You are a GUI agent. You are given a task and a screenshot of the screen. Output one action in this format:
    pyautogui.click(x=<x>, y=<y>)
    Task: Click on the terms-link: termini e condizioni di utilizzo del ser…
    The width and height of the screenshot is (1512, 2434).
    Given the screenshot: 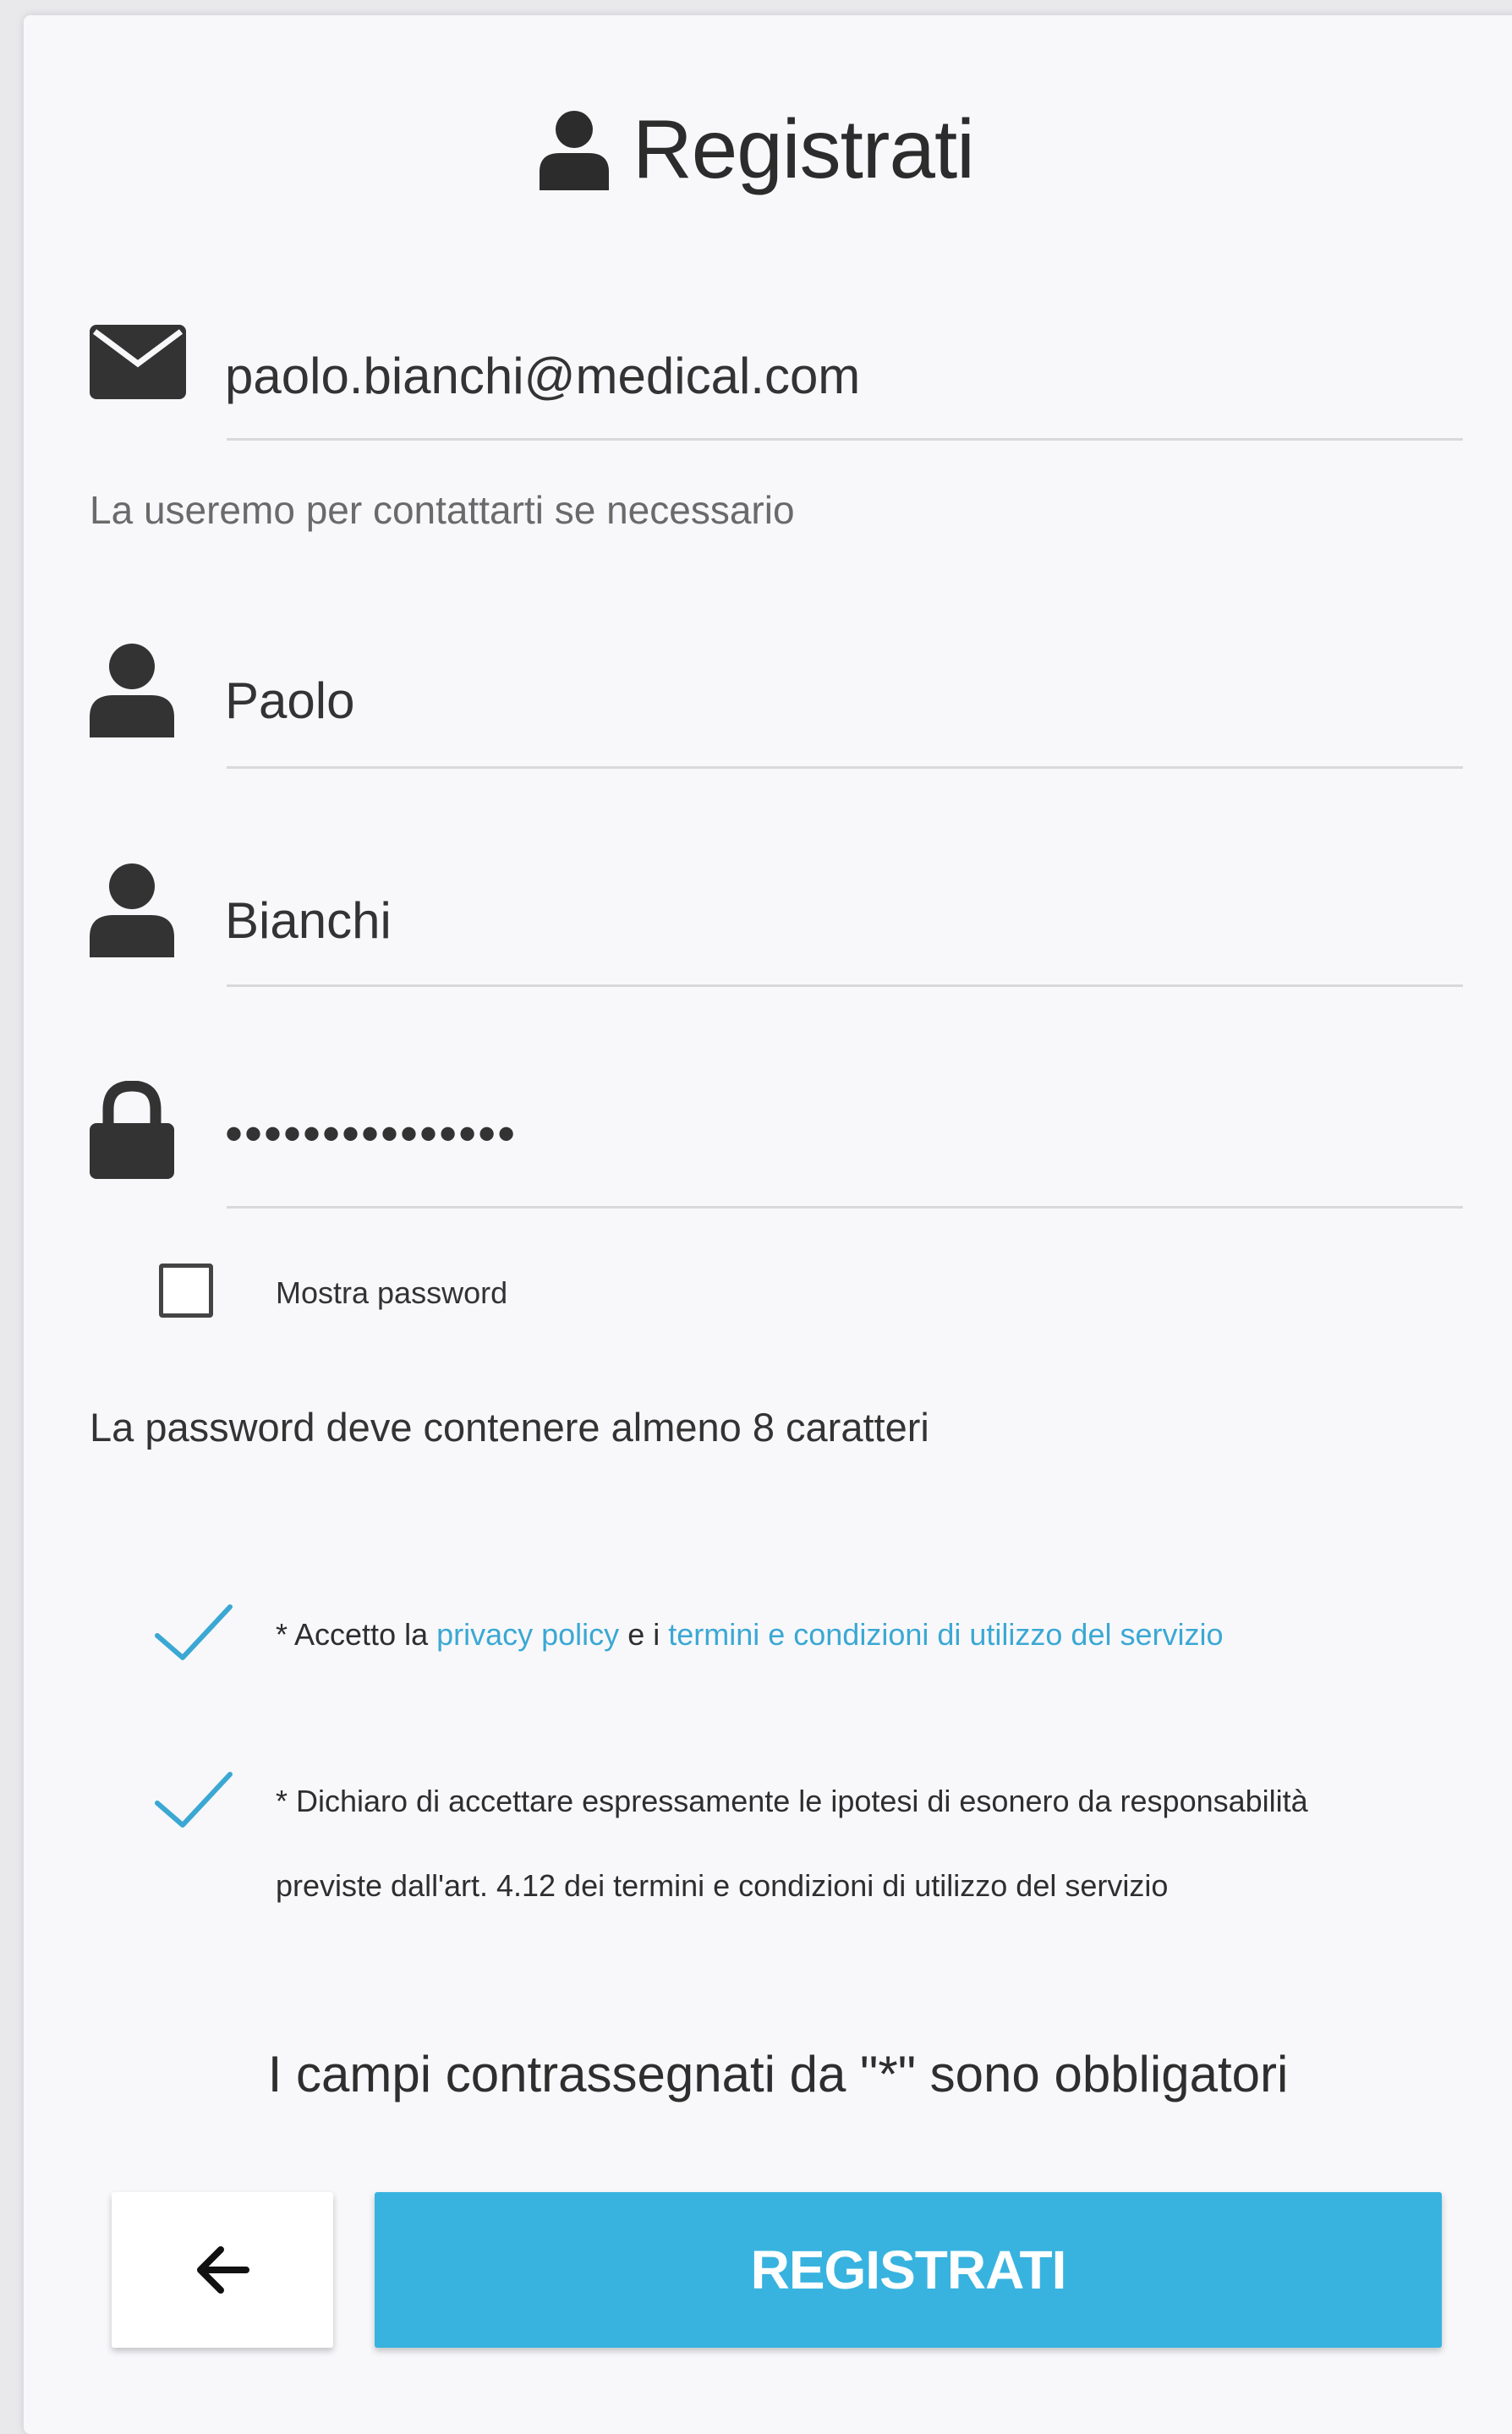 What is the action you would take?
    pyautogui.click(x=945, y=1634)
    